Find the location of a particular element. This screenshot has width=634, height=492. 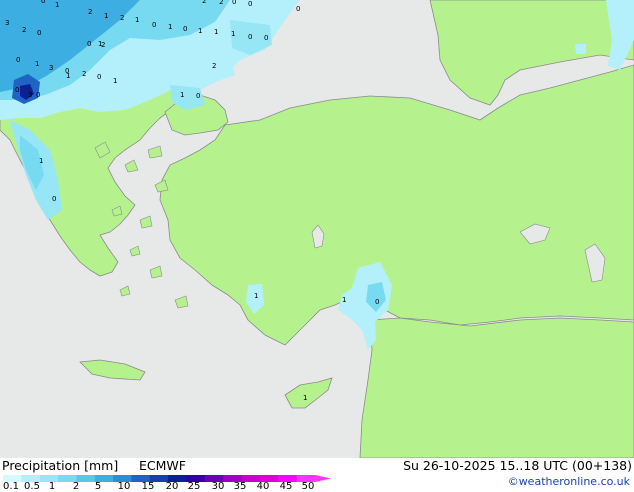

scale-tick-label: 50 is located at coordinates (308, 486).